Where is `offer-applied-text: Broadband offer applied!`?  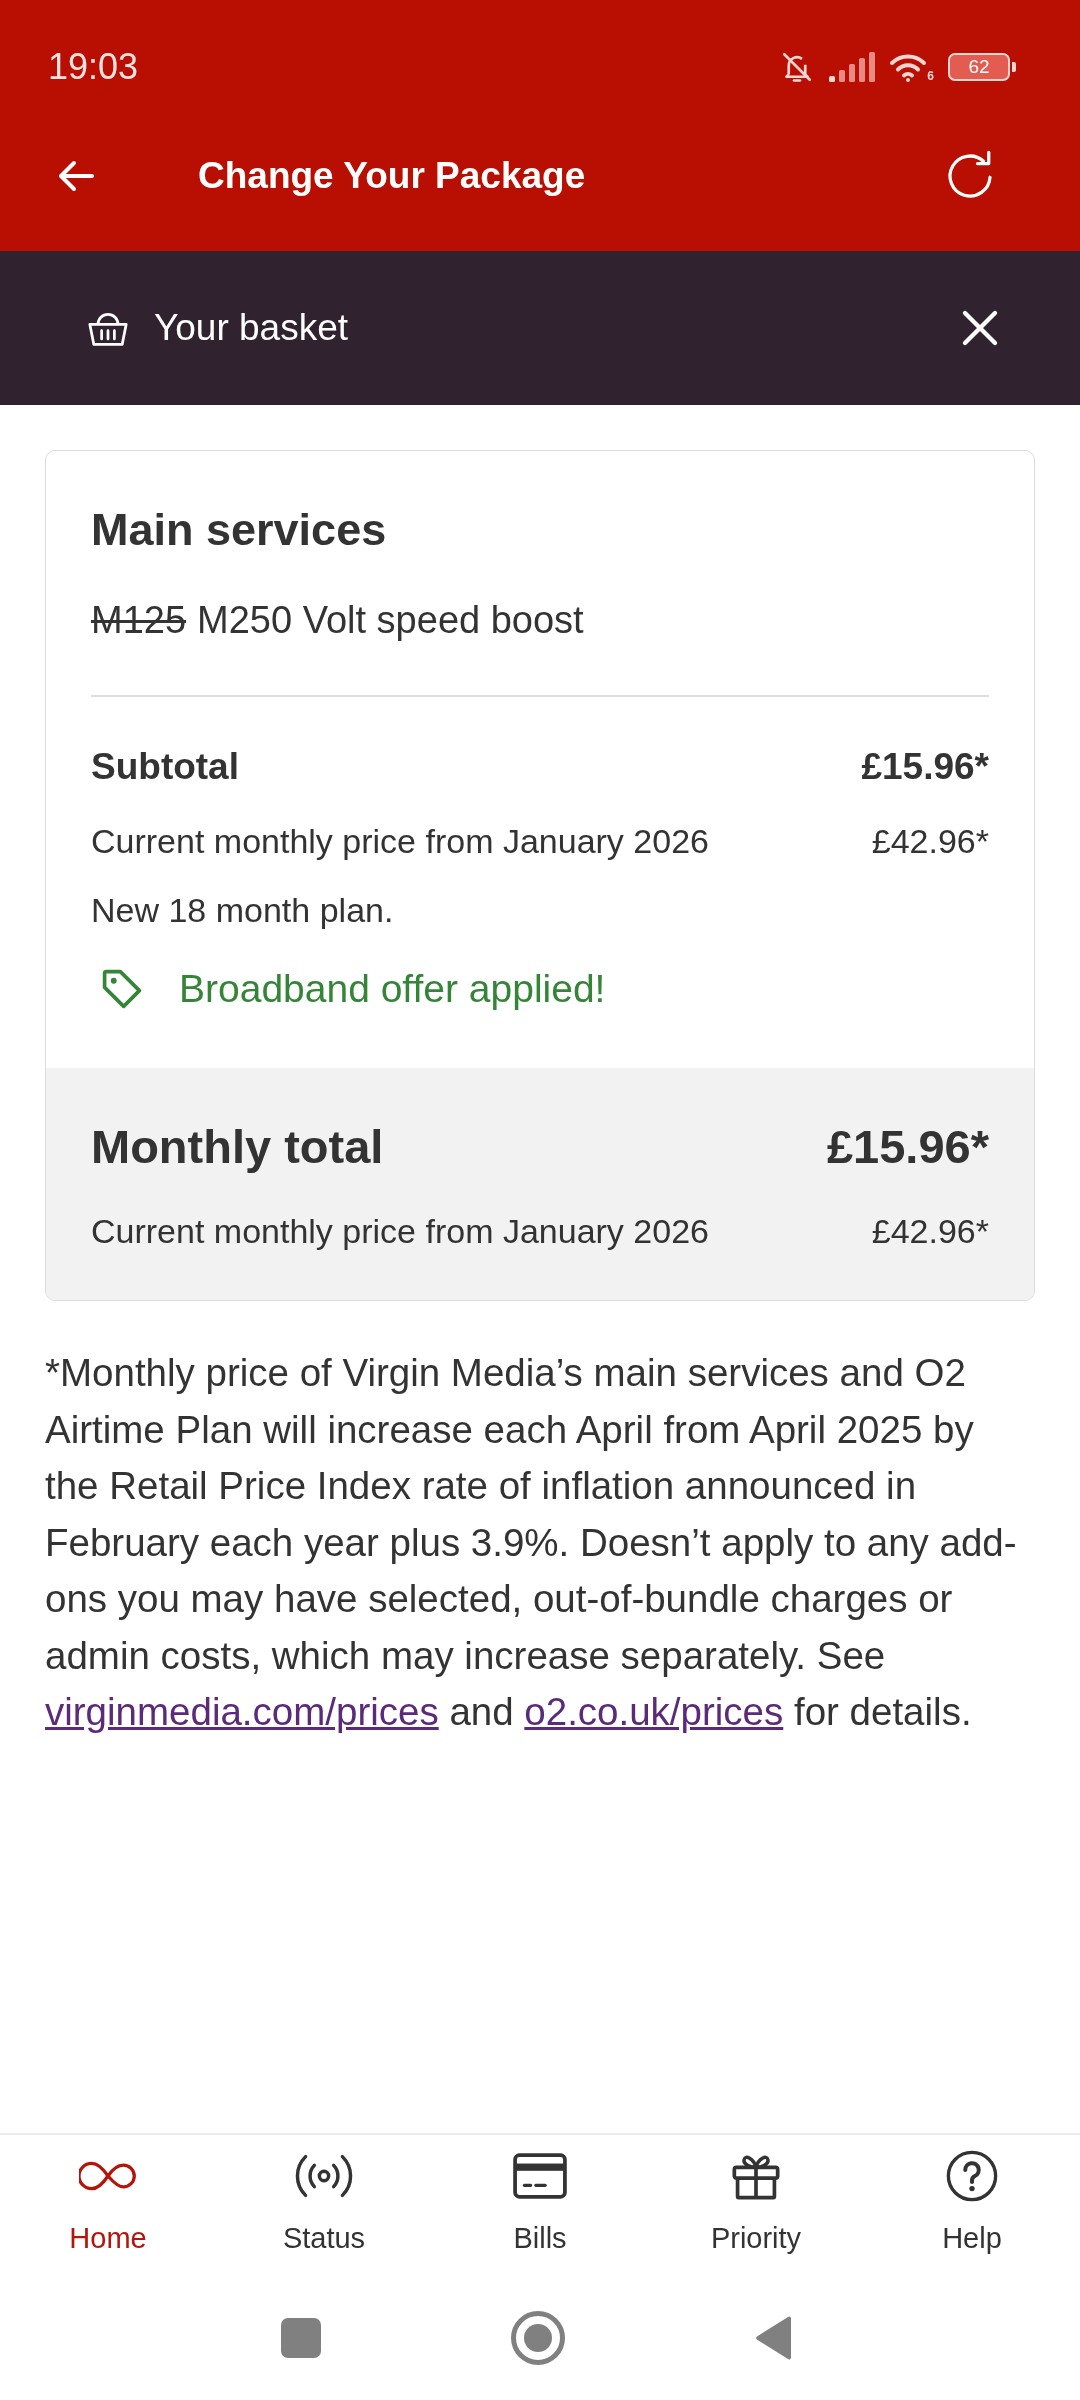 offer-applied-text: Broadband offer applied! is located at coordinates (392, 989).